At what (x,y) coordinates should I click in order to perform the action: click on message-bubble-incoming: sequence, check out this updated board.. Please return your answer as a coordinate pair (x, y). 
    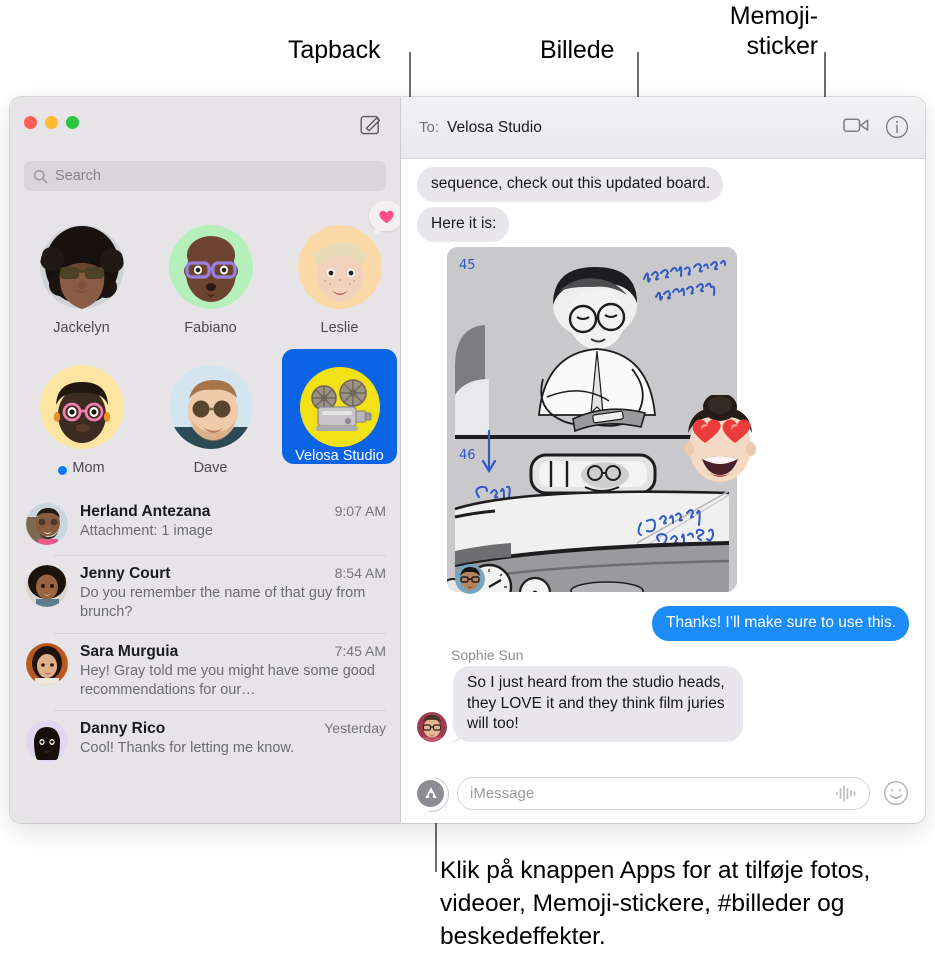
    Looking at the image, I should click on (570, 185).